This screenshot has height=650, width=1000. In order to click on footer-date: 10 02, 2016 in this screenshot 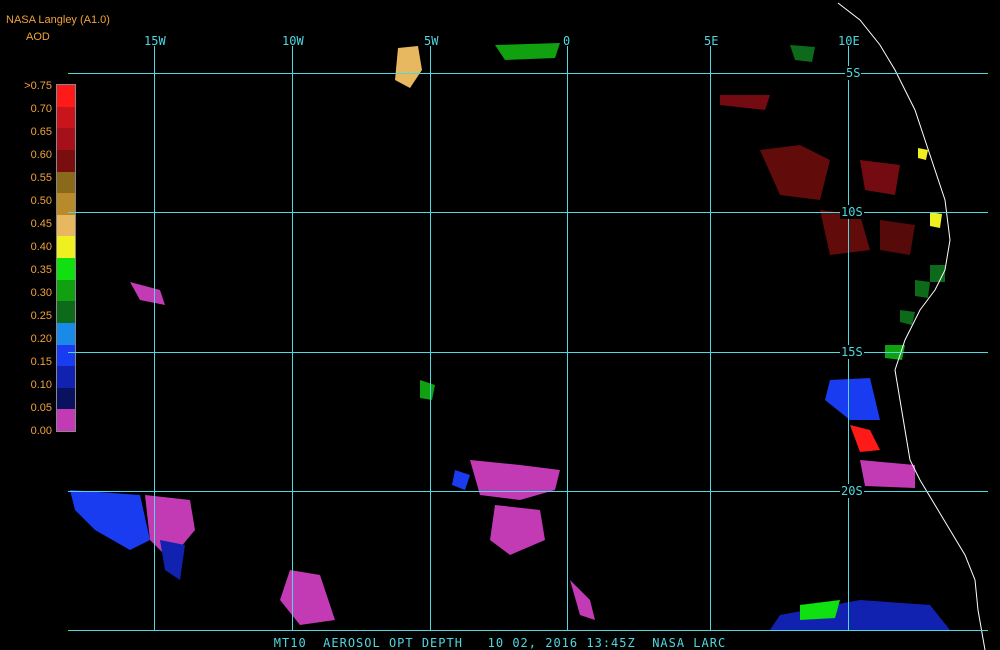, I will do `click(533, 643)`.